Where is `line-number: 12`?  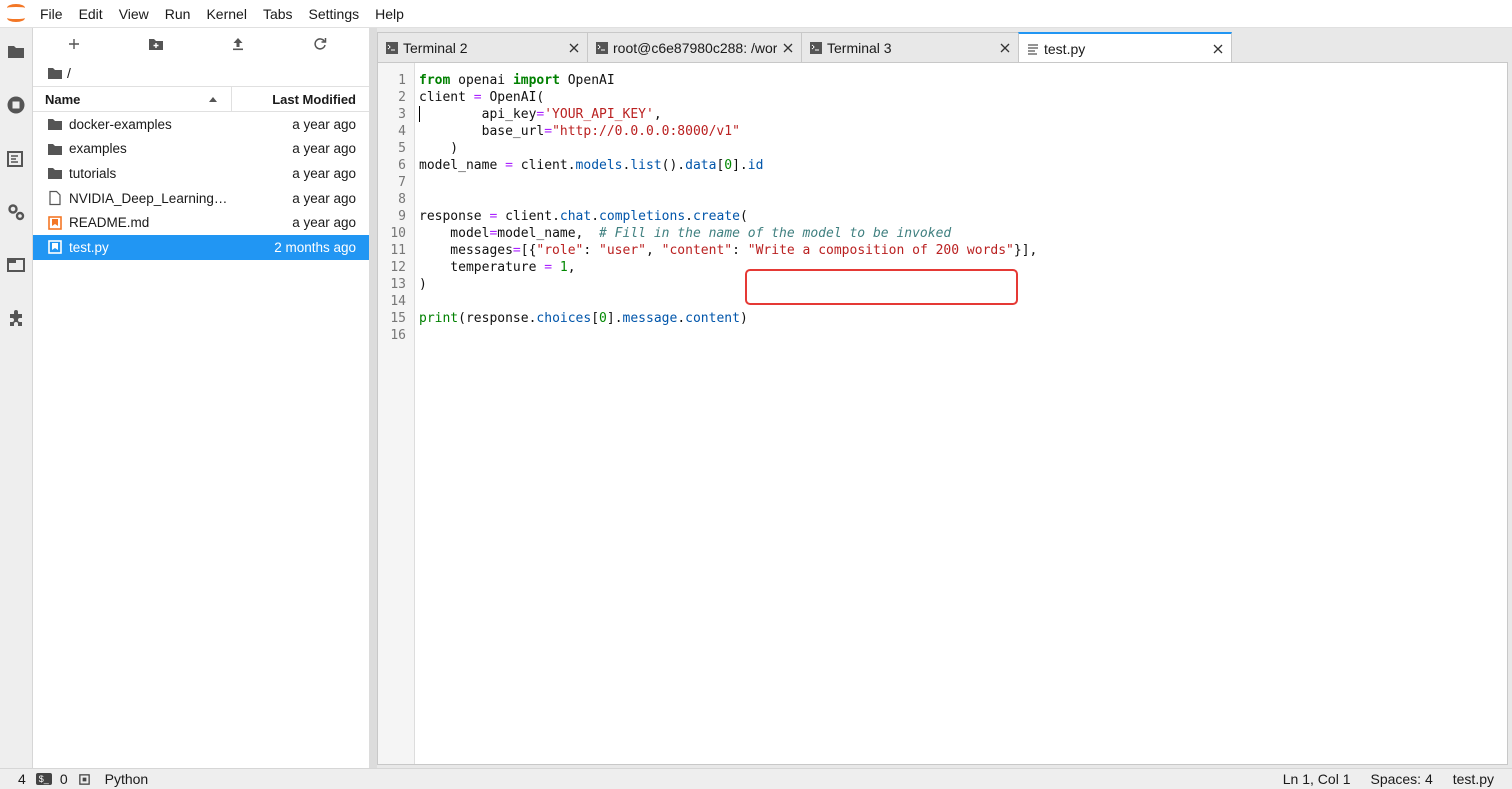
line-number: 12 is located at coordinates (398, 267).